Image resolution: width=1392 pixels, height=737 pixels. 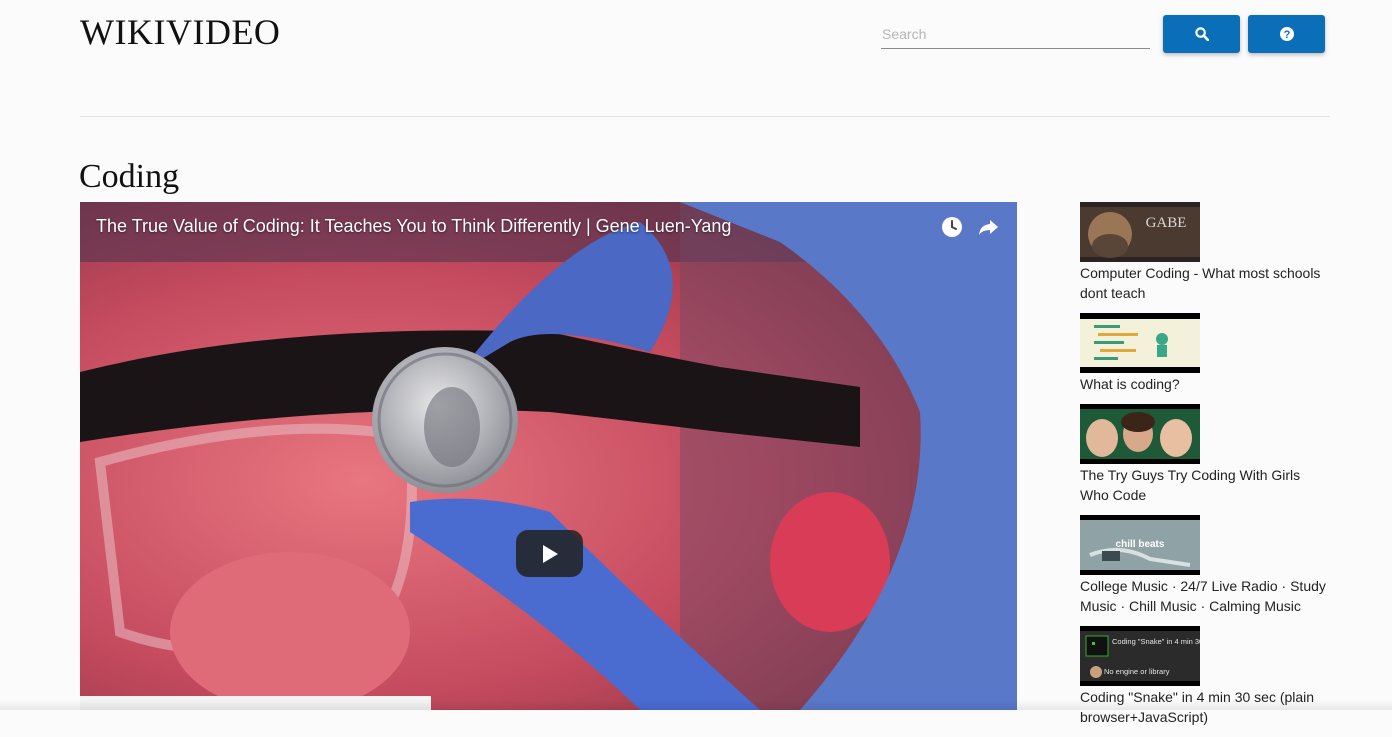 I want to click on site-logo: WIKIVIDEO, so click(x=180, y=32).